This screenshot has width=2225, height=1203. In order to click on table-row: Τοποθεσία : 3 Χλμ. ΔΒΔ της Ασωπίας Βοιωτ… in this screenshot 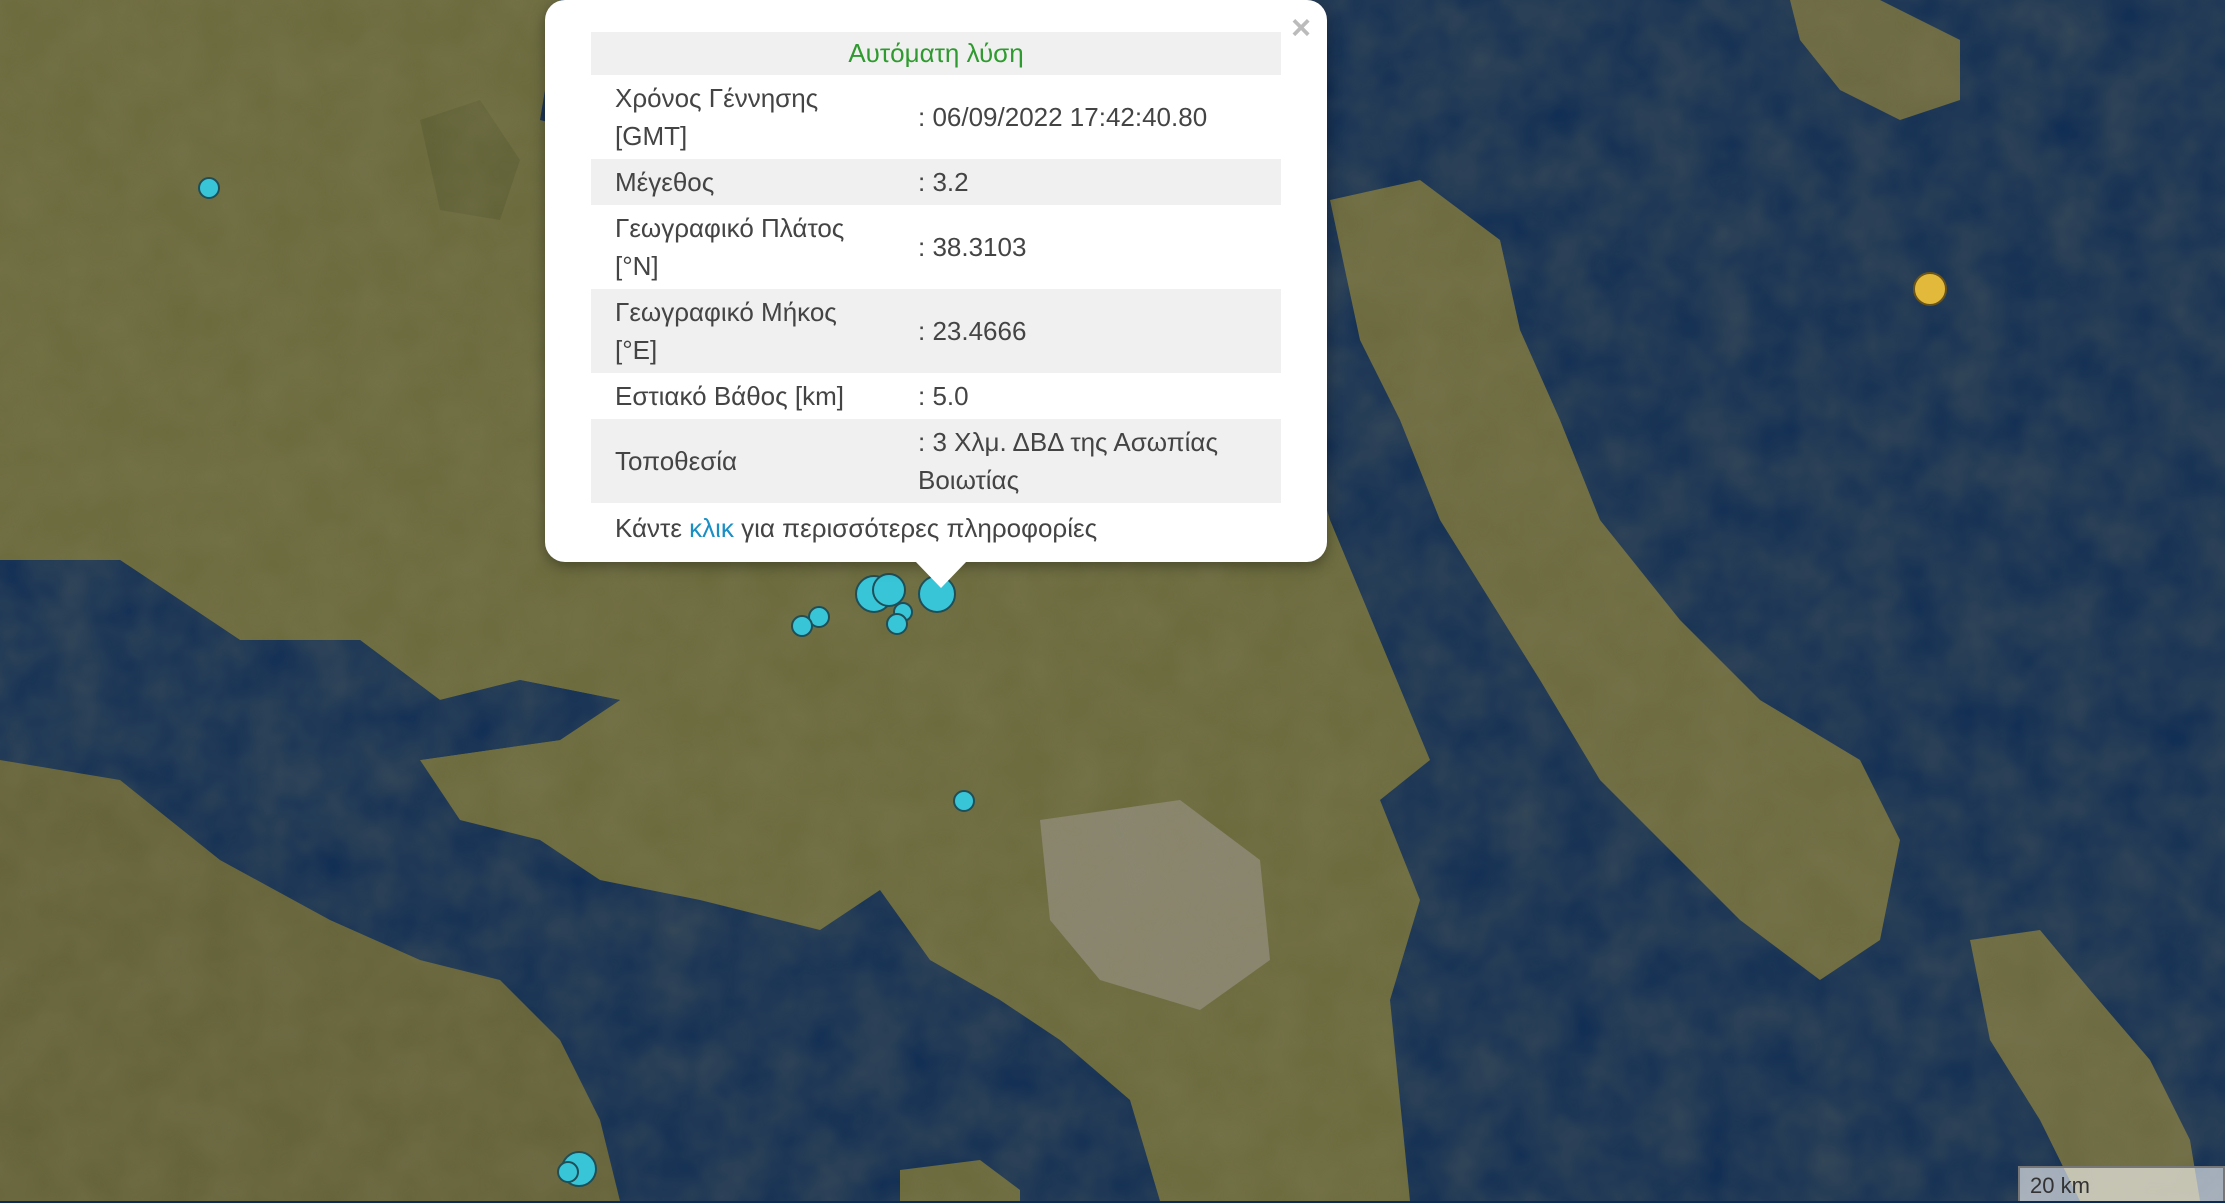, I will do `click(936, 461)`.